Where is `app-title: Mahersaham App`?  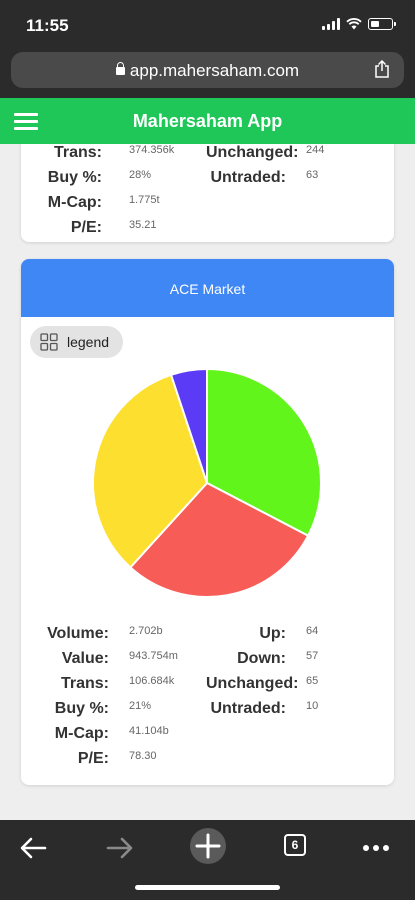
app-title: Mahersaham App is located at coordinates (207, 121).